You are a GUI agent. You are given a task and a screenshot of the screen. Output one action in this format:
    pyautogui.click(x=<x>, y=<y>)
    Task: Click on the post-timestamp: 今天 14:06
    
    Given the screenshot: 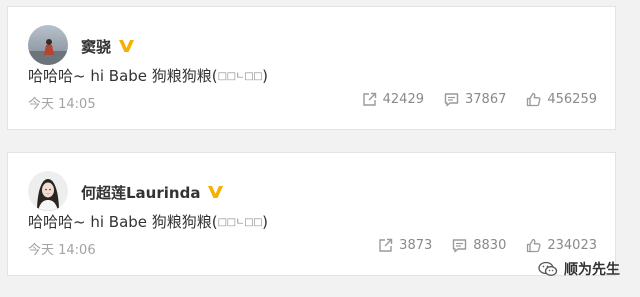 What is the action you would take?
    pyautogui.click(x=62, y=248)
    